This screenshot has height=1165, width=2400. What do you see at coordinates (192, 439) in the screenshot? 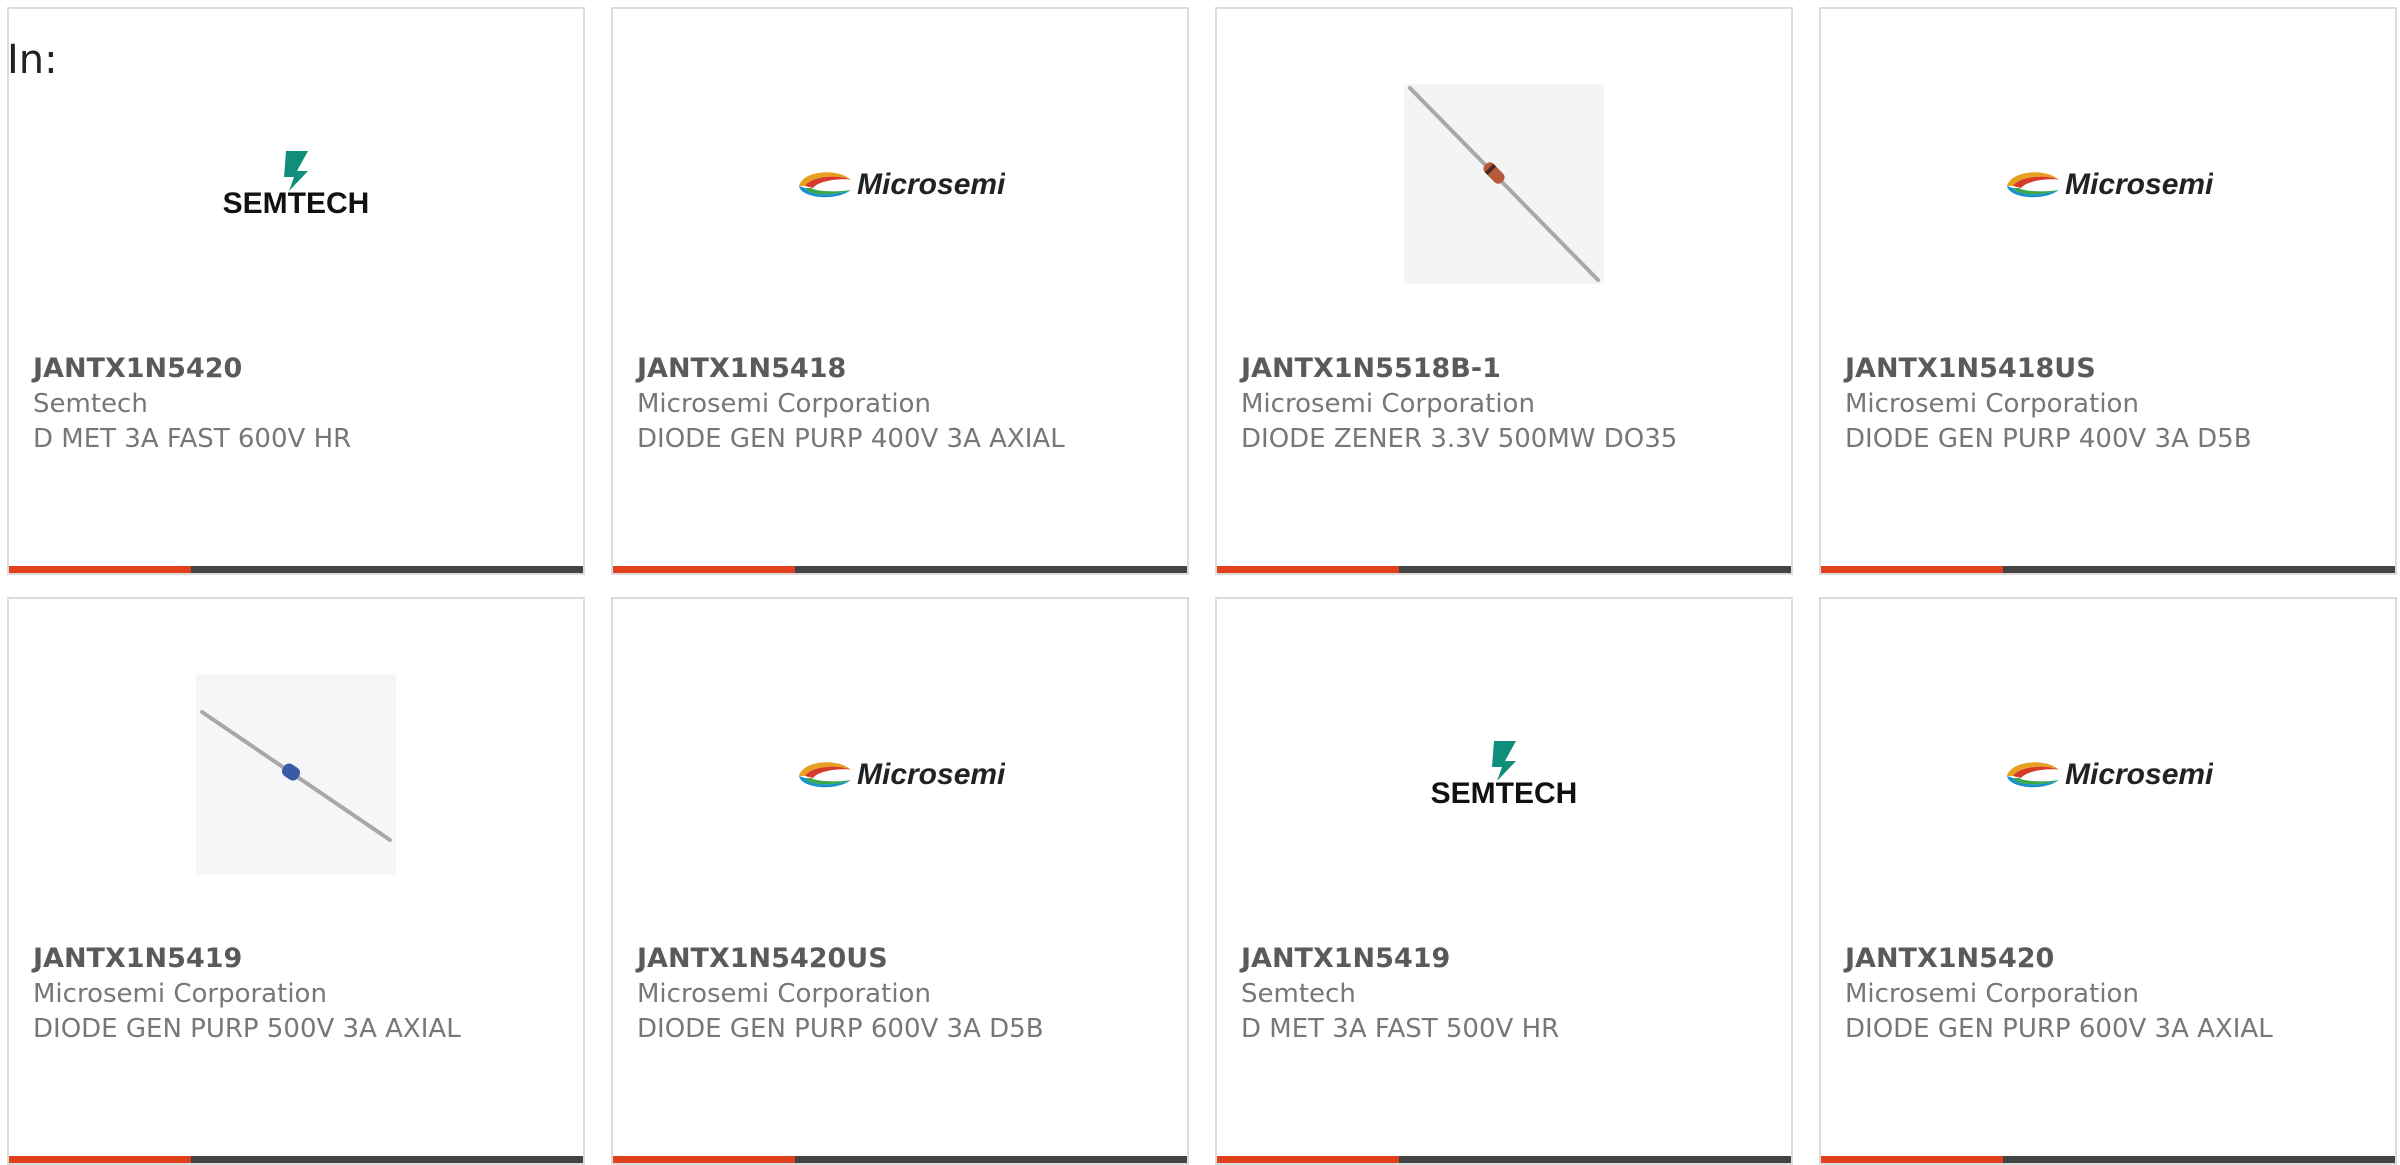
I see `product-description: D MET 3A FAST 600V HR` at bounding box center [192, 439].